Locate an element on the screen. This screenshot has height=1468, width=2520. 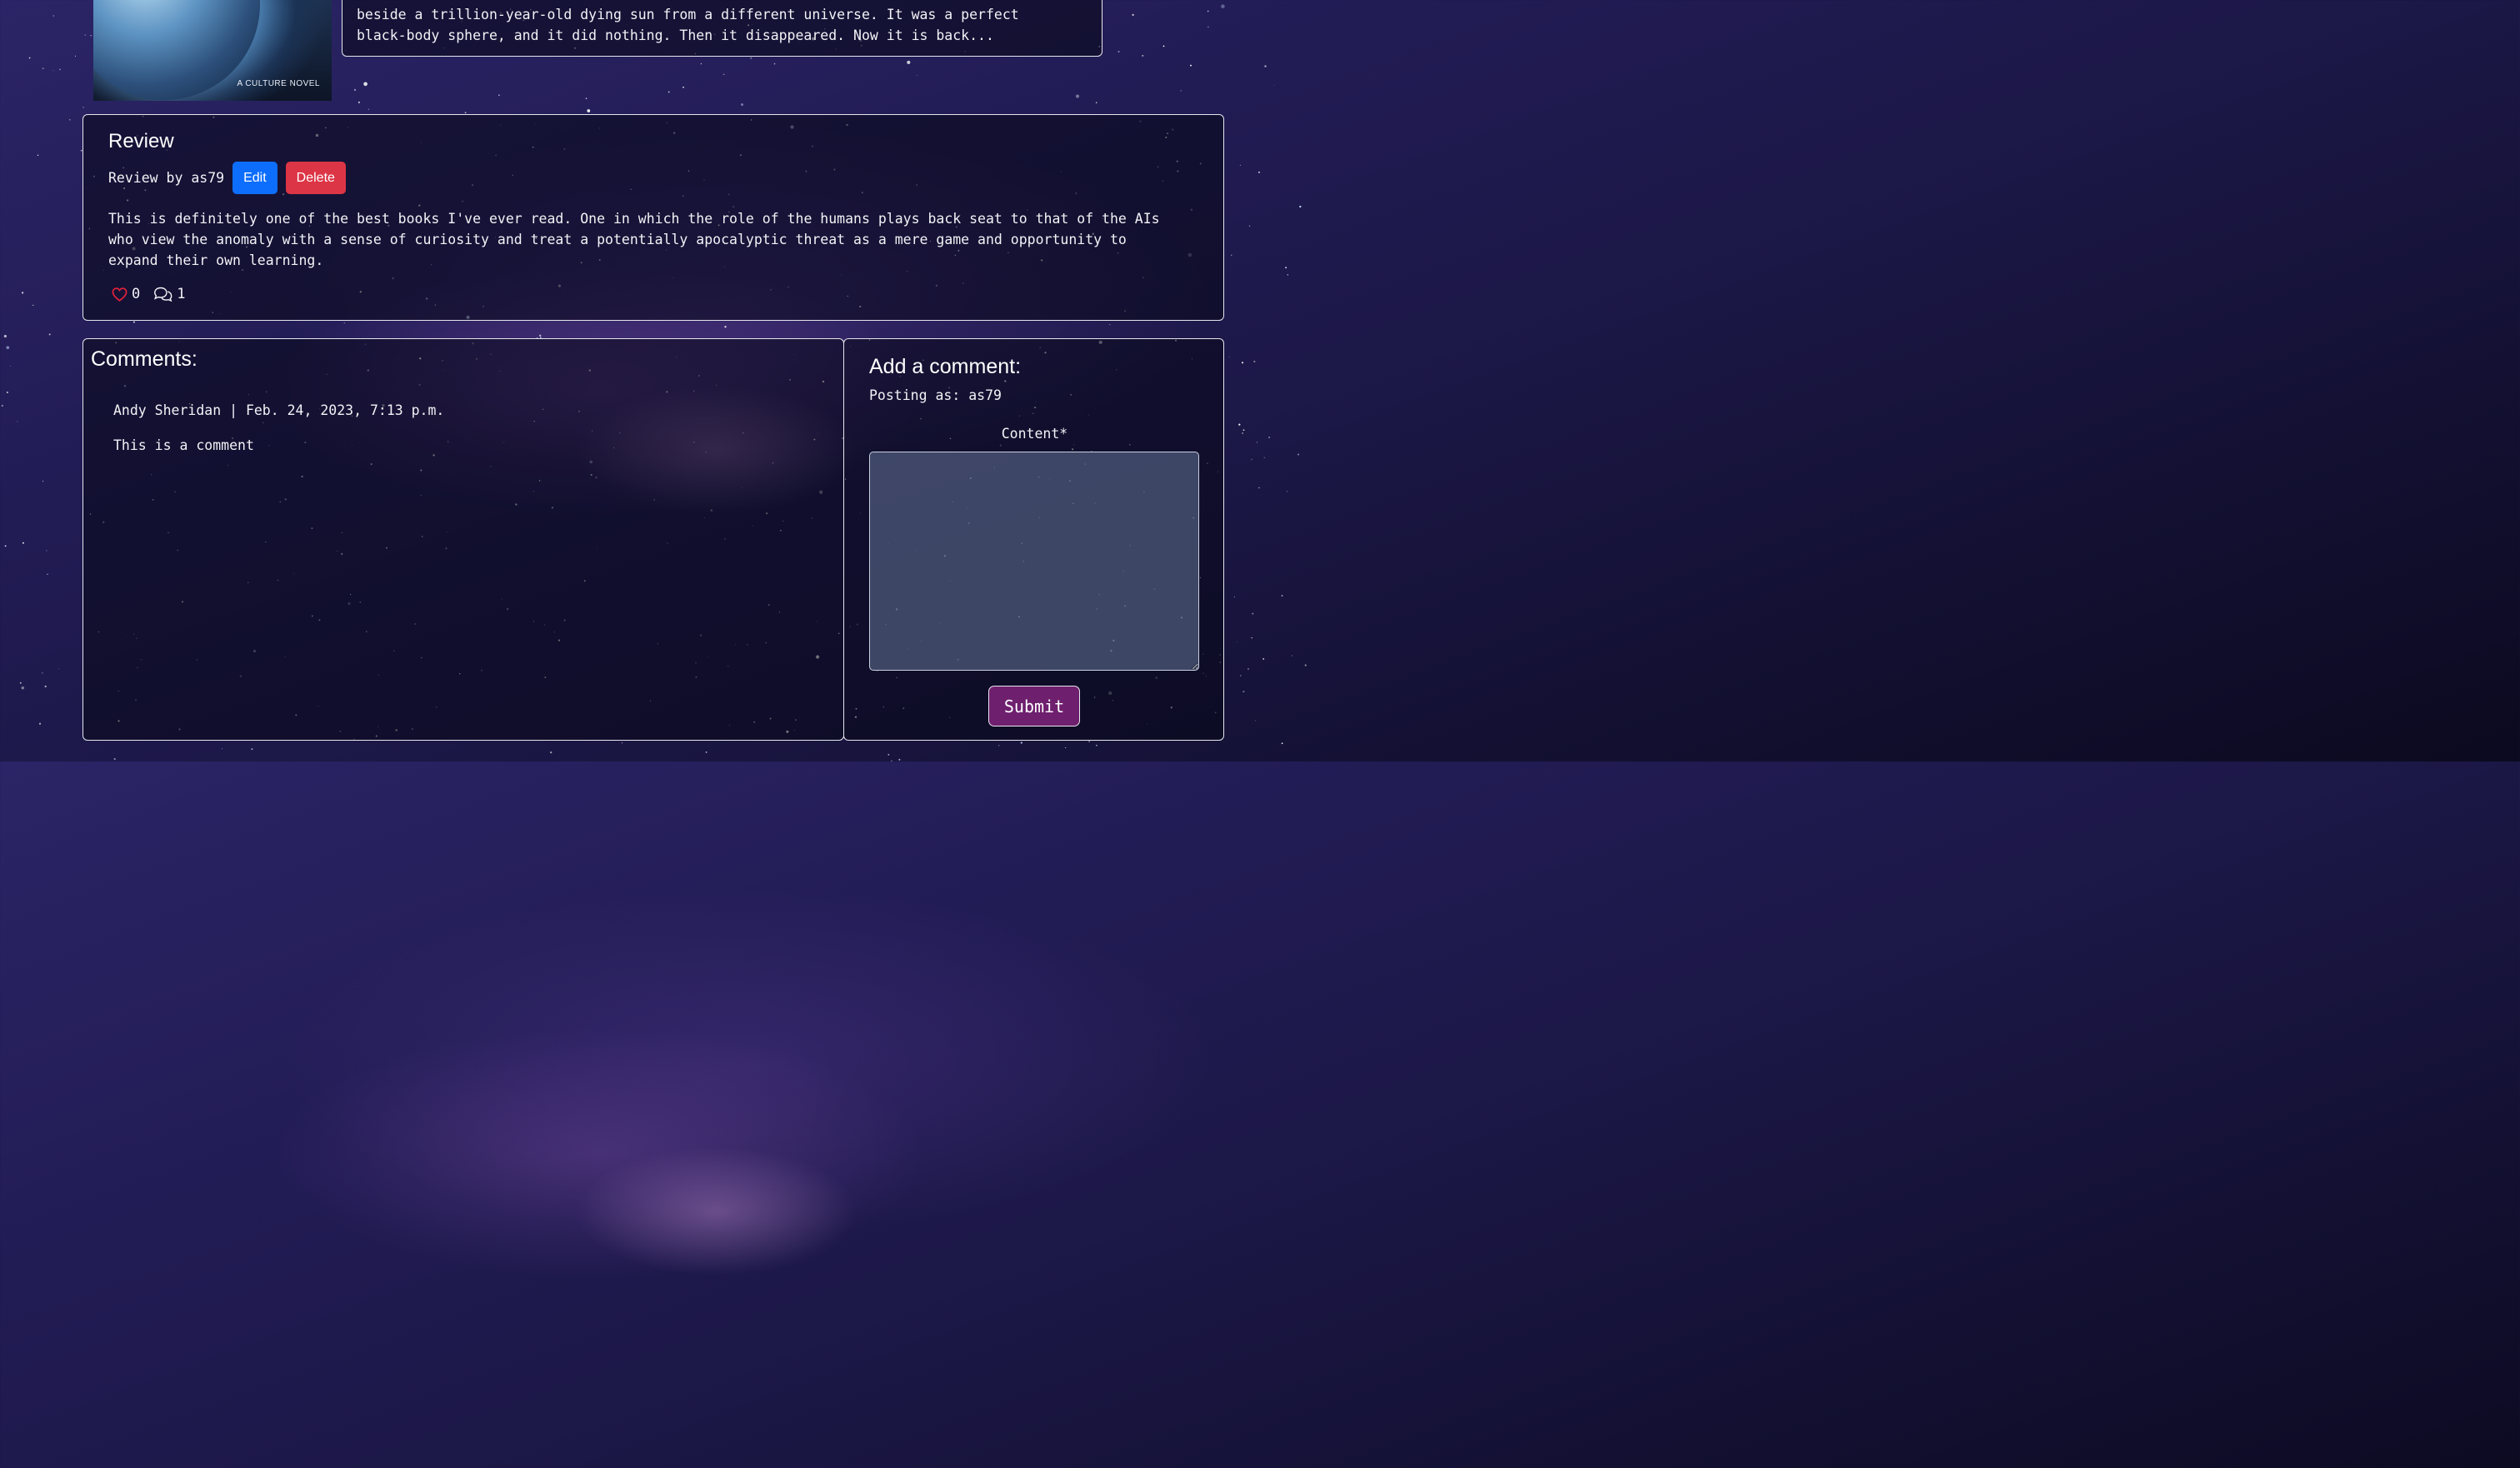
posting-as-label: Posting as: as79 is located at coordinates (935, 395).